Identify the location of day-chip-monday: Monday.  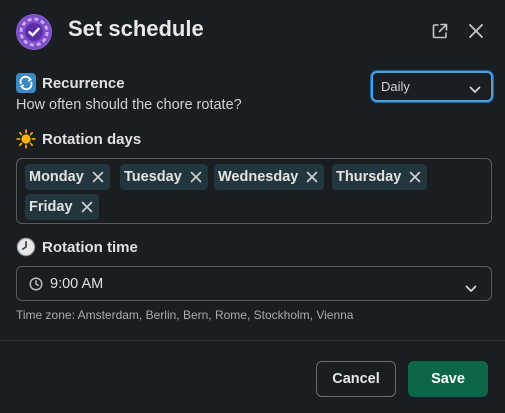
(67, 177).